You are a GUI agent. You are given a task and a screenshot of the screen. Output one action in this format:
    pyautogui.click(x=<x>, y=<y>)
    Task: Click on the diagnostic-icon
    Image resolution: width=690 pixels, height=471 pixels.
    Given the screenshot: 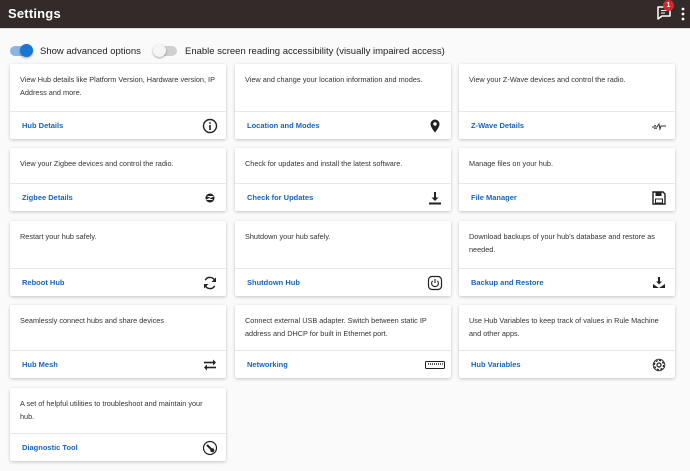 What is the action you would take?
    pyautogui.click(x=210, y=448)
    